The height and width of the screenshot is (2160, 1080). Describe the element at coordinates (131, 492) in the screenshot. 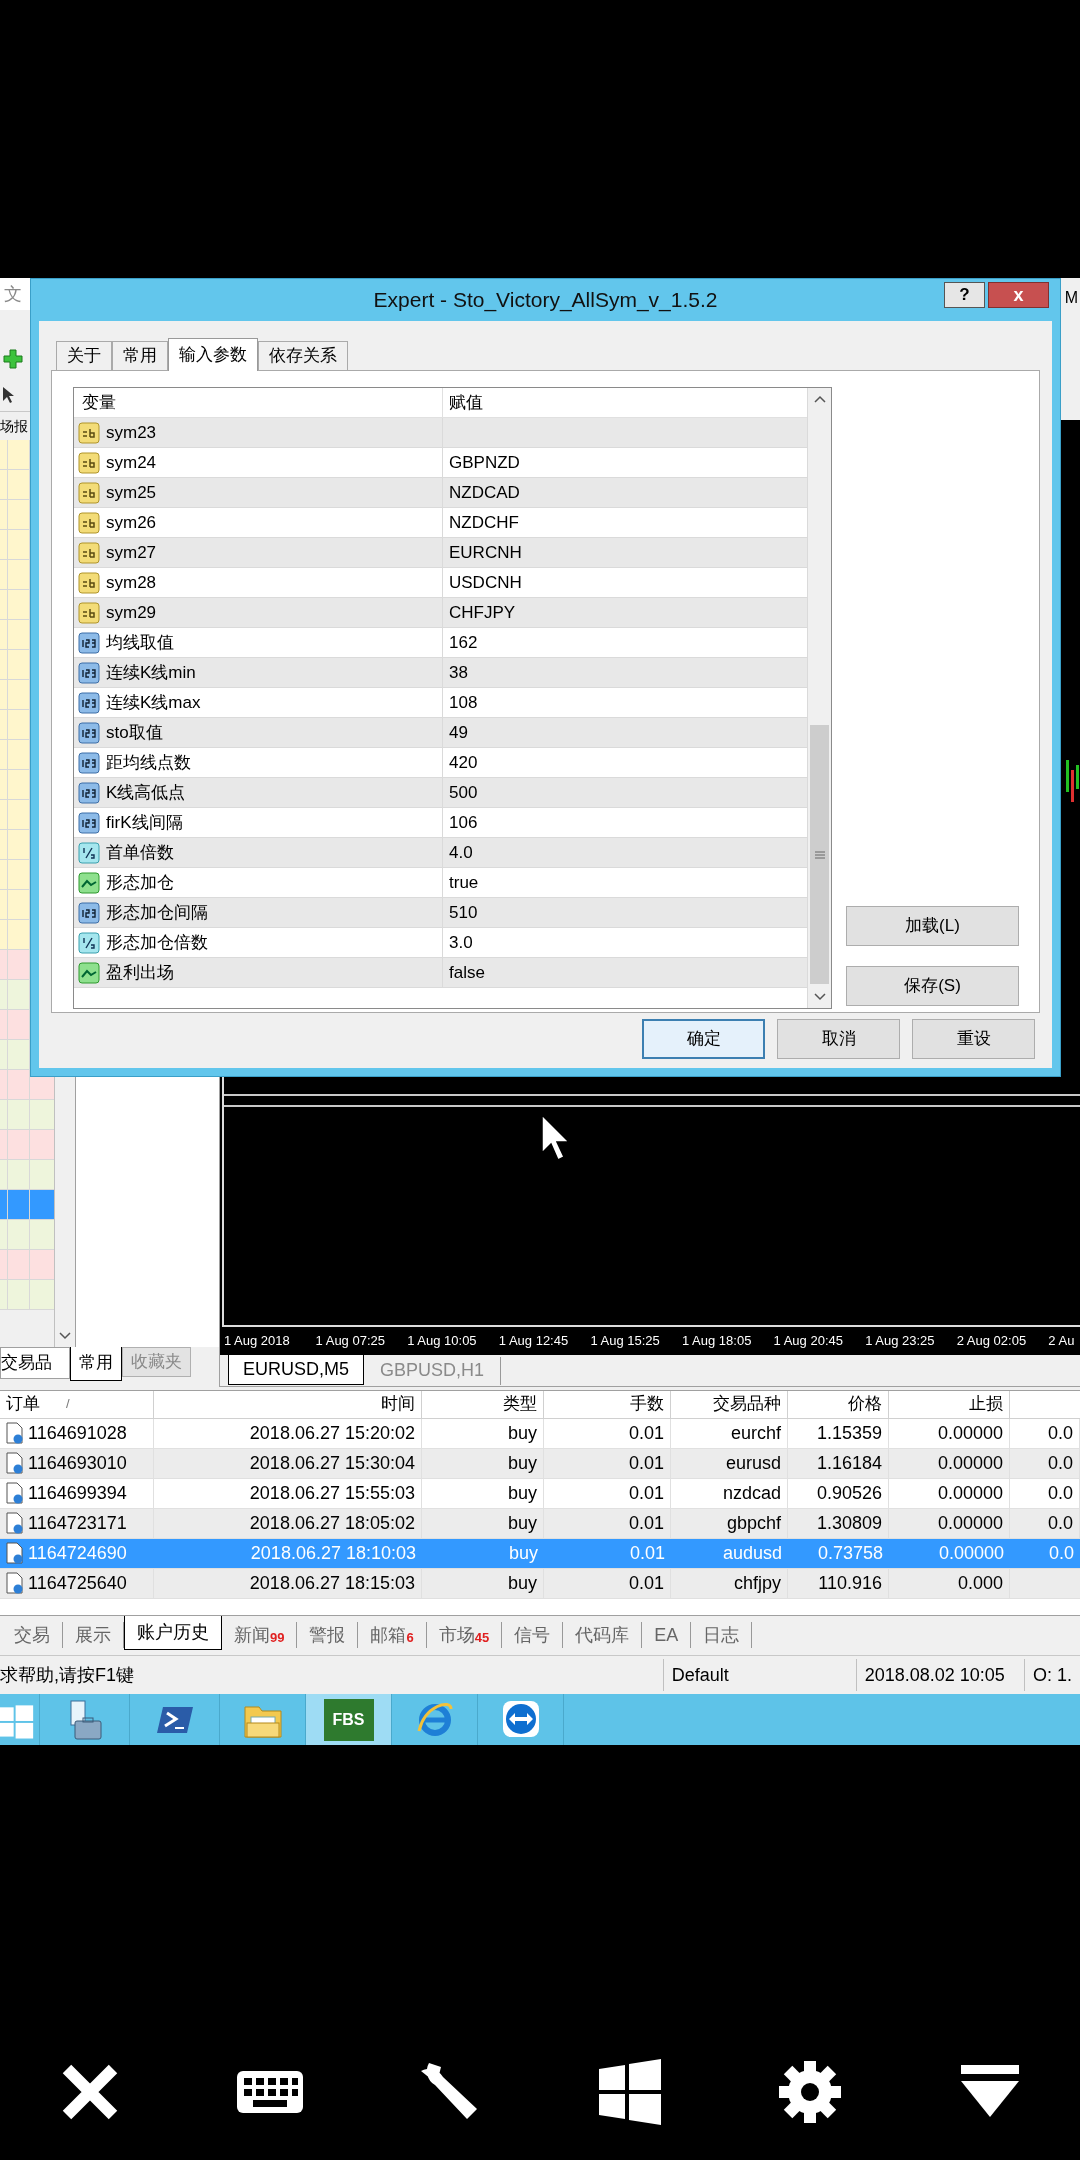

I see `parameter-name: sym25` at that location.